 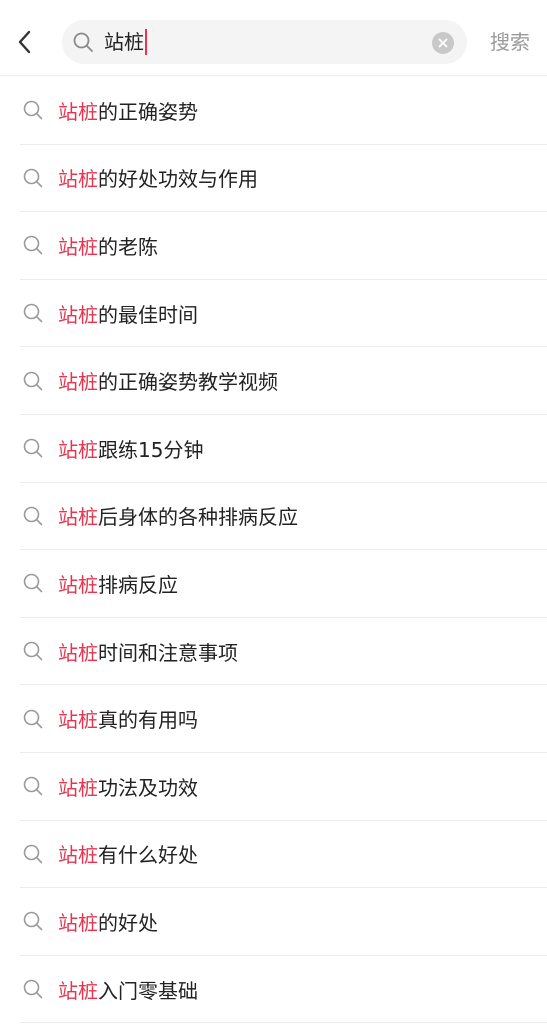 I want to click on suggestion-text: 站桩有什么好处, so click(x=128, y=853).